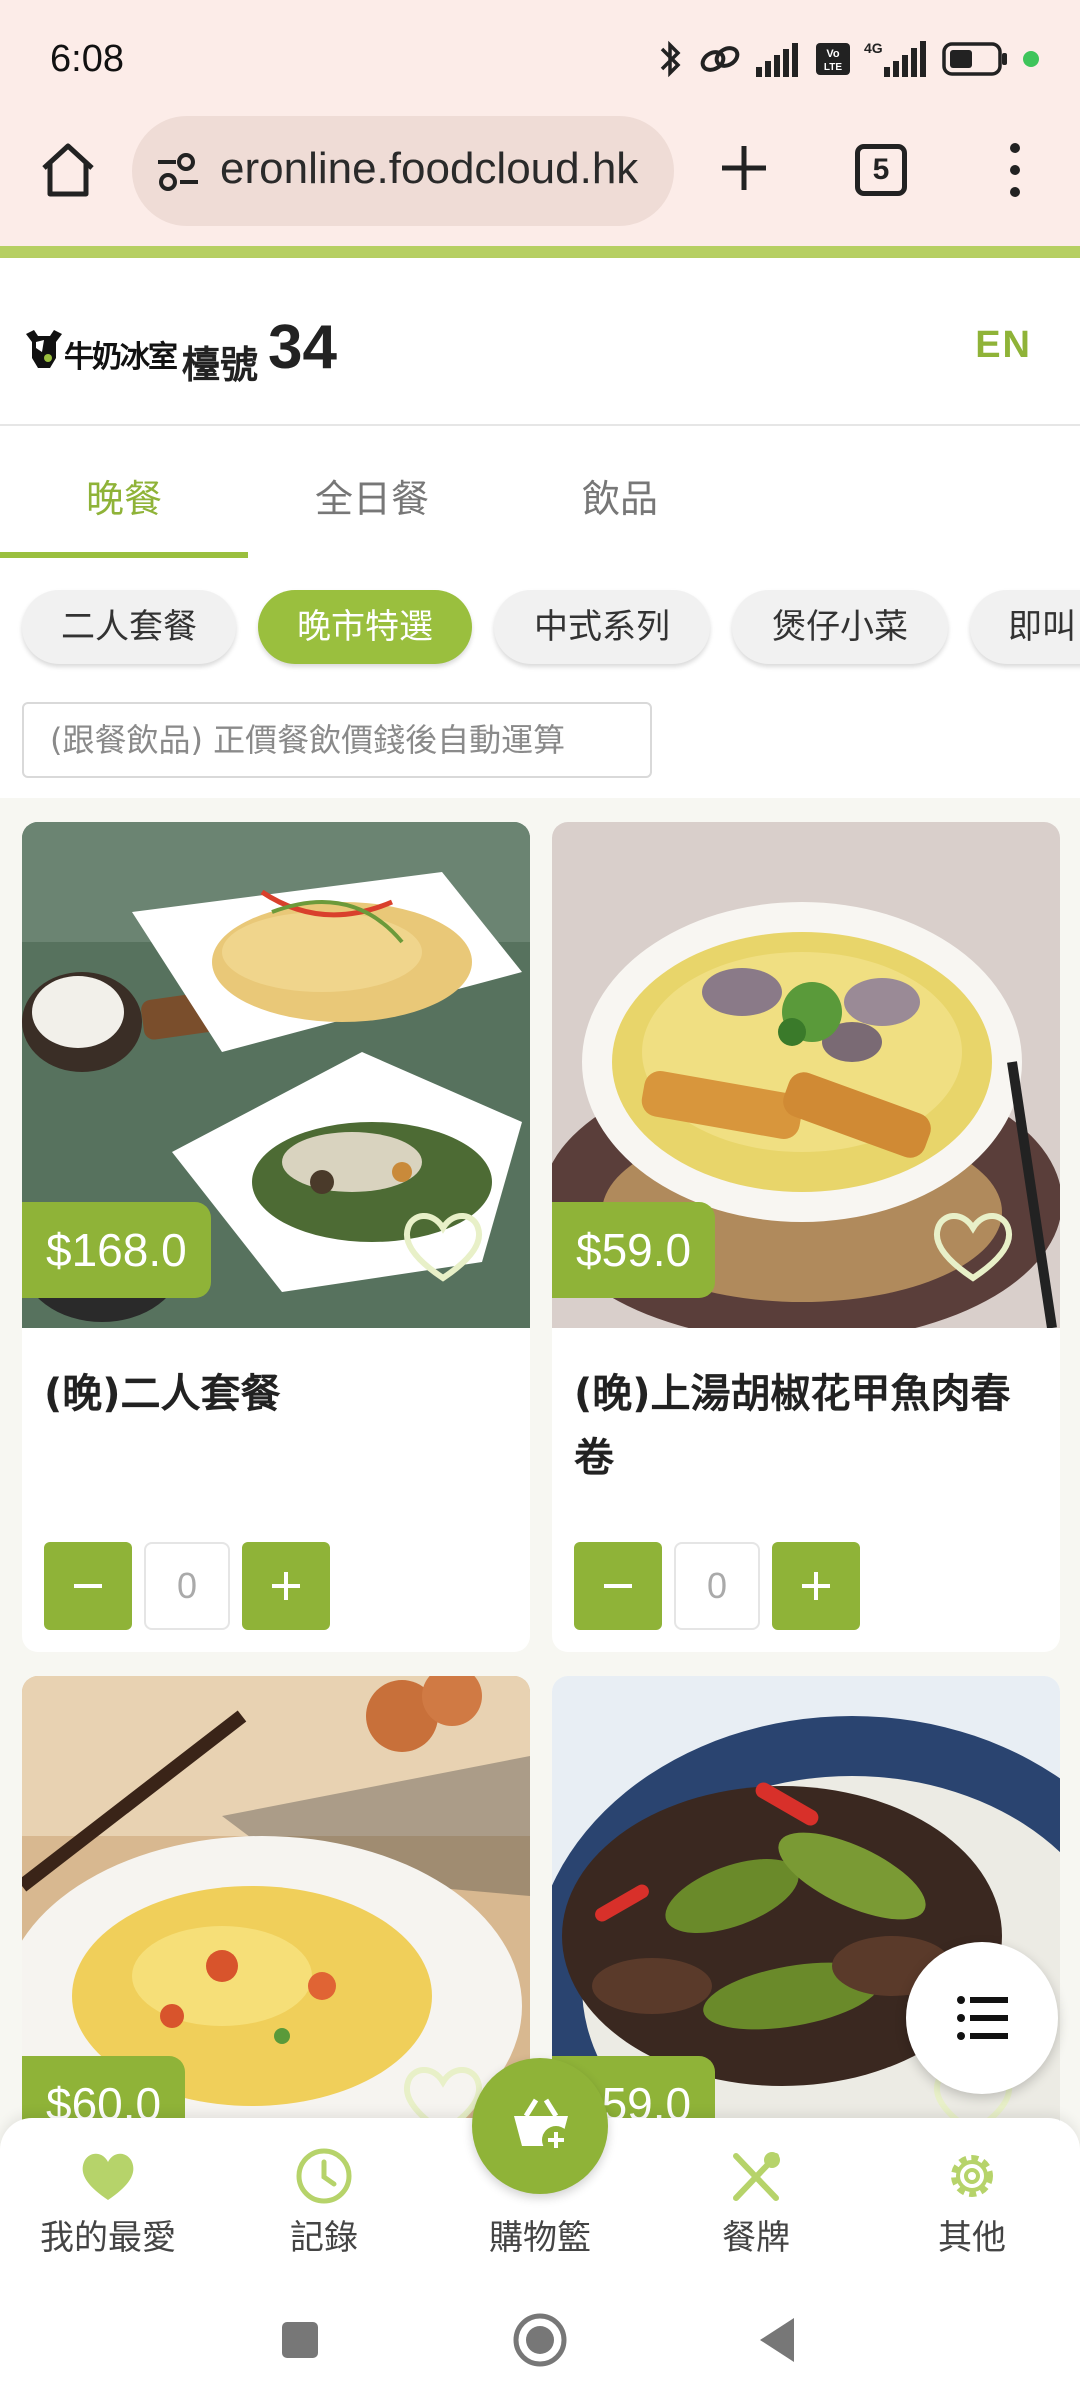 The image size is (1080, 2400). What do you see at coordinates (620, 495) in the screenshot?
I see `tab-drinks: 飲品` at bounding box center [620, 495].